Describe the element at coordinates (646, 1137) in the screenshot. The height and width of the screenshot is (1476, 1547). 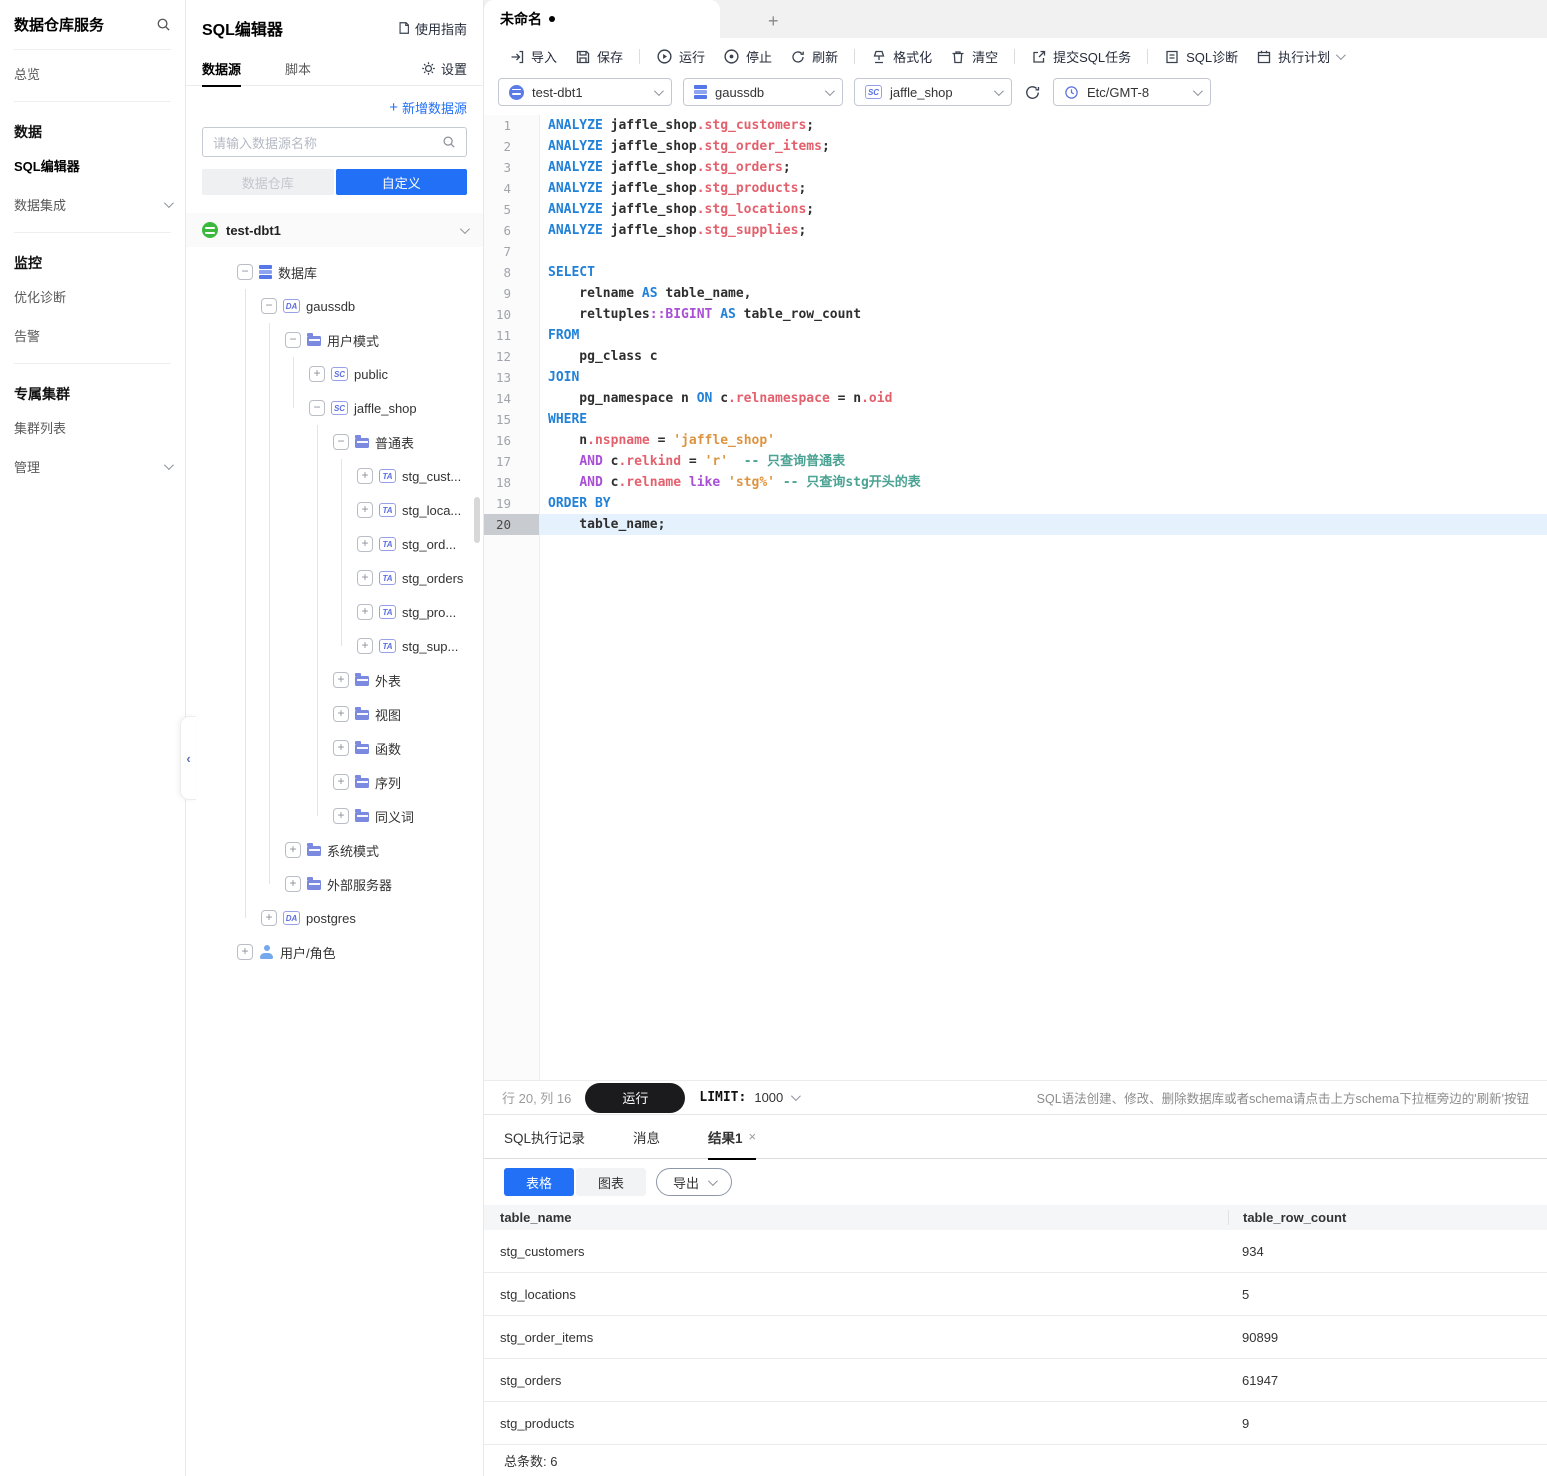
I see `tab-messages: 消息` at that location.